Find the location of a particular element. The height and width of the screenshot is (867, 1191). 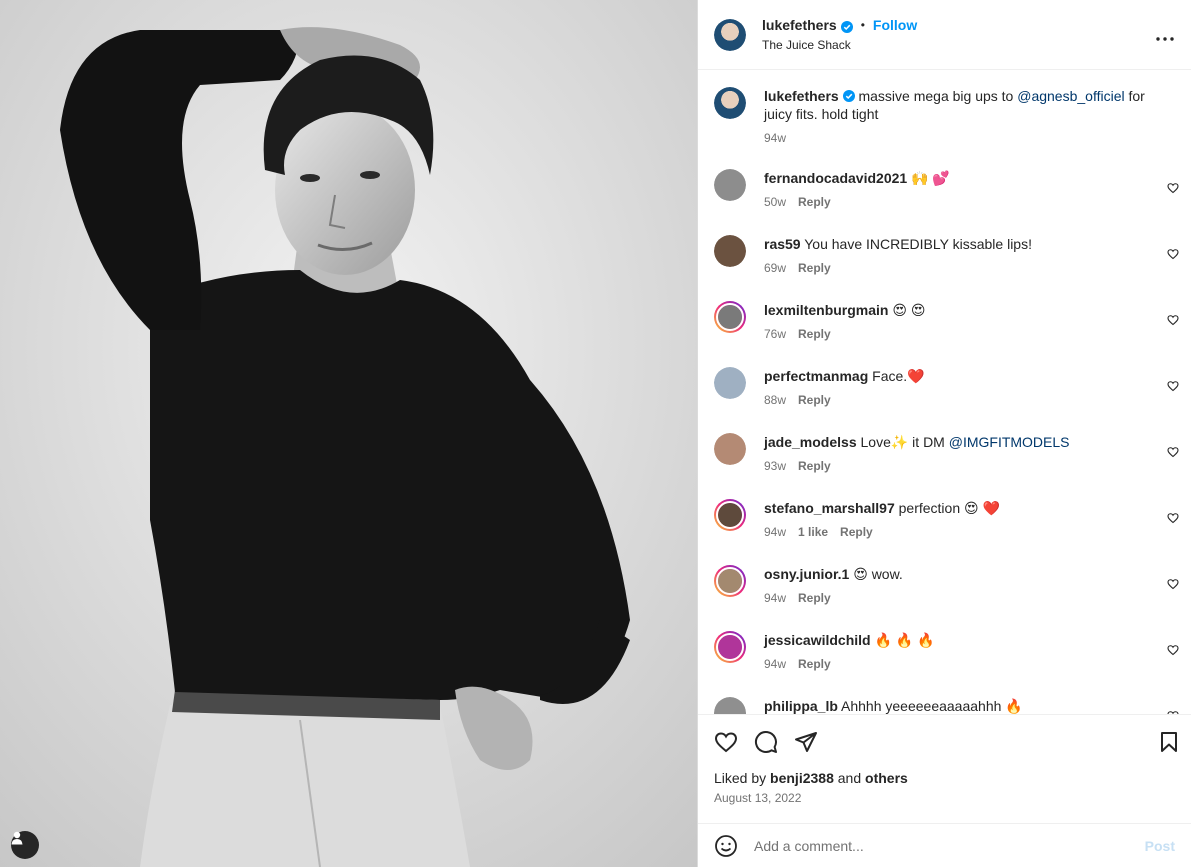

comment-input is located at coordinates (949, 845).